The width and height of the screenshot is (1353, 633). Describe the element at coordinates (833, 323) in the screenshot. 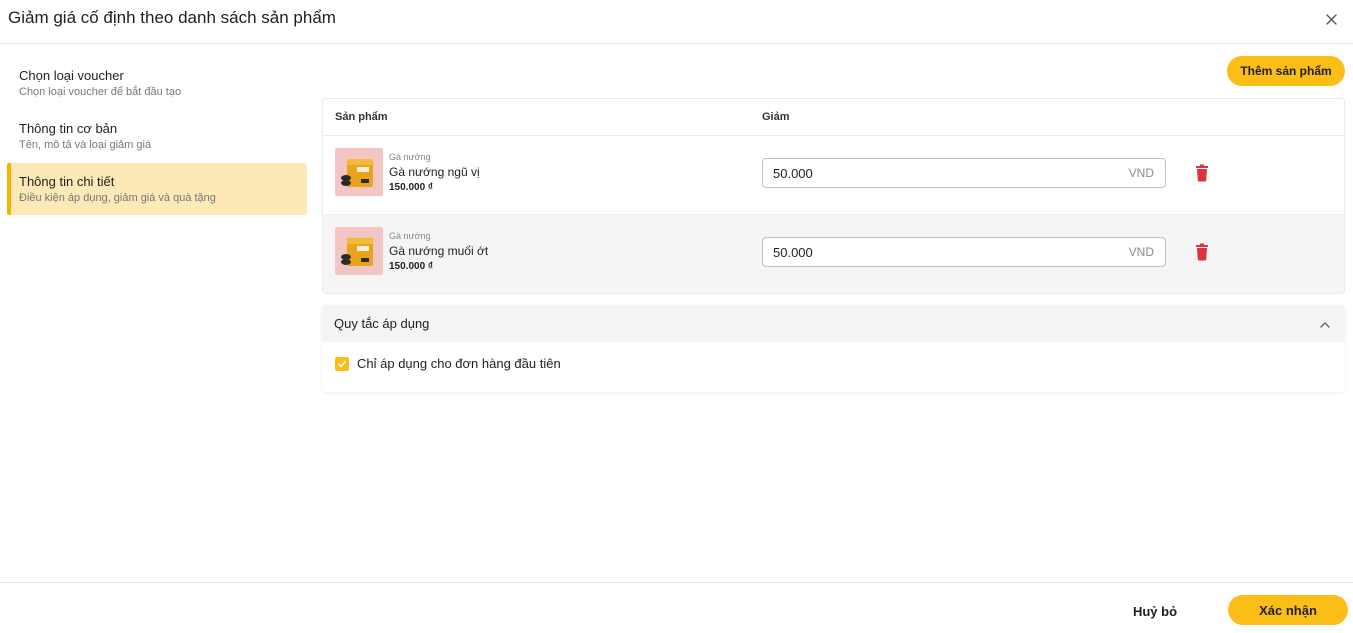

I see `rules-panel-header: Quy tắc áp dụng` at that location.